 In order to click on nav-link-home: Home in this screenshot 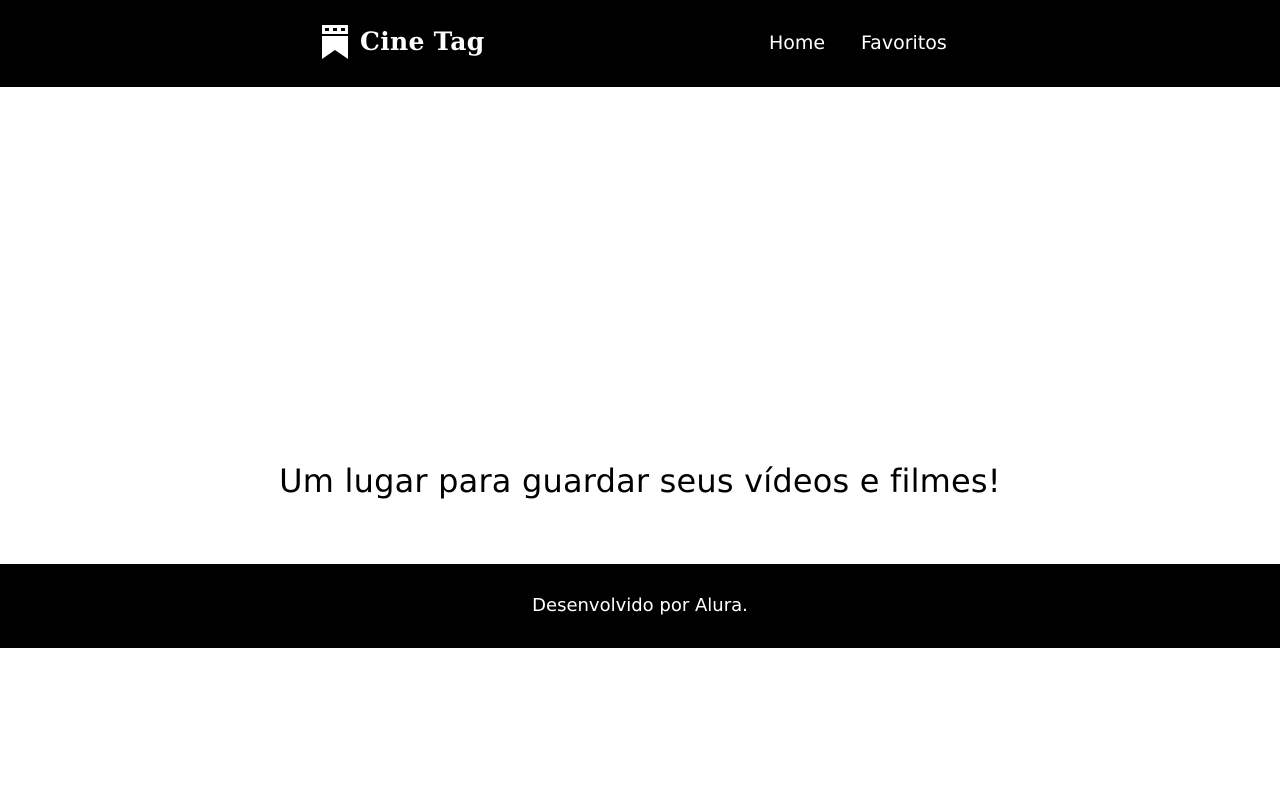, I will do `click(797, 43)`.